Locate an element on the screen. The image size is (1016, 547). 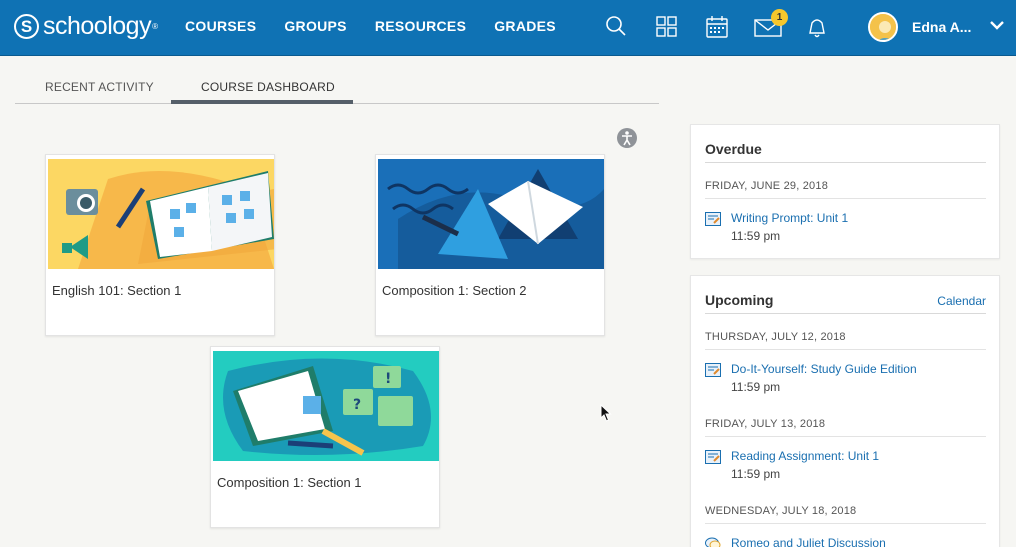
course-card-composition-1-section-2: Composition 1: Section 2 is located at coordinates (490, 245).